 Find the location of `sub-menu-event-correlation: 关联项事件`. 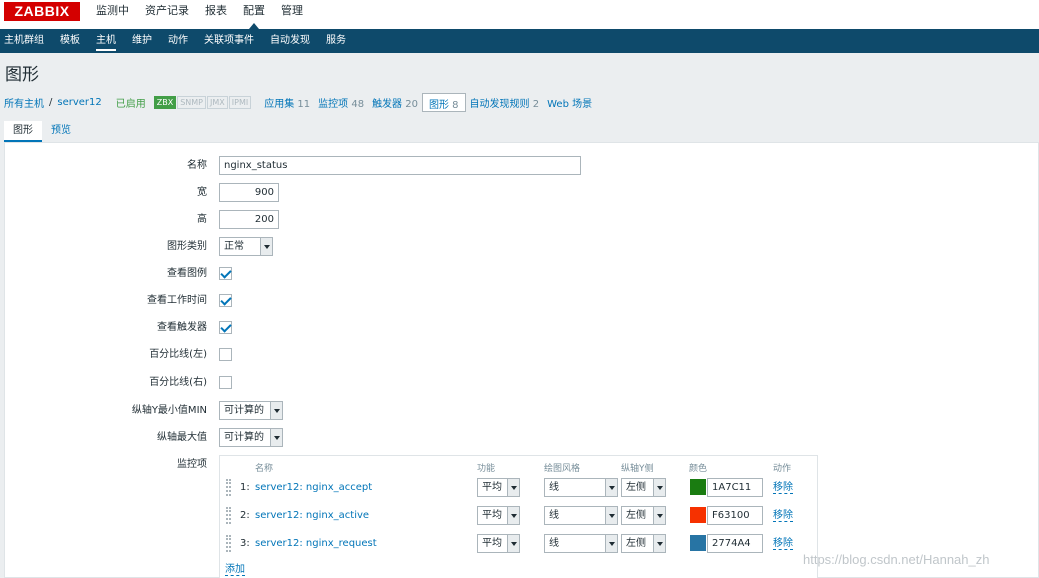

sub-menu-event-correlation: 关联项事件 is located at coordinates (229, 41).